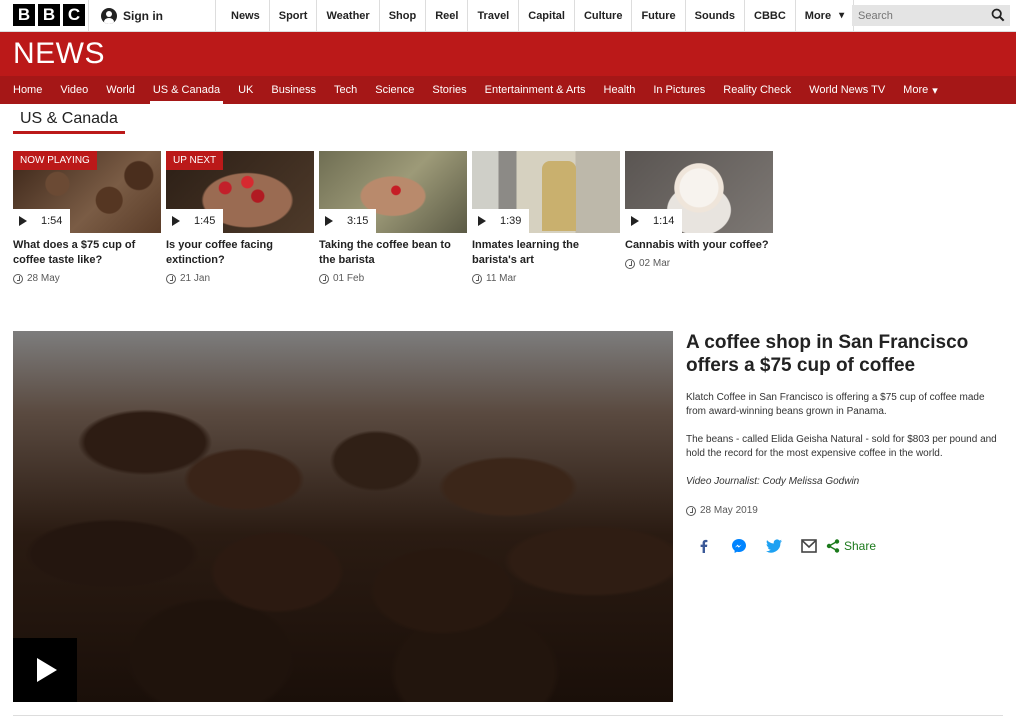 The width and height of the screenshot is (1016, 726). Describe the element at coordinates (508, 54) in the screenshot. I see `news-banner: NEWS` at that location.